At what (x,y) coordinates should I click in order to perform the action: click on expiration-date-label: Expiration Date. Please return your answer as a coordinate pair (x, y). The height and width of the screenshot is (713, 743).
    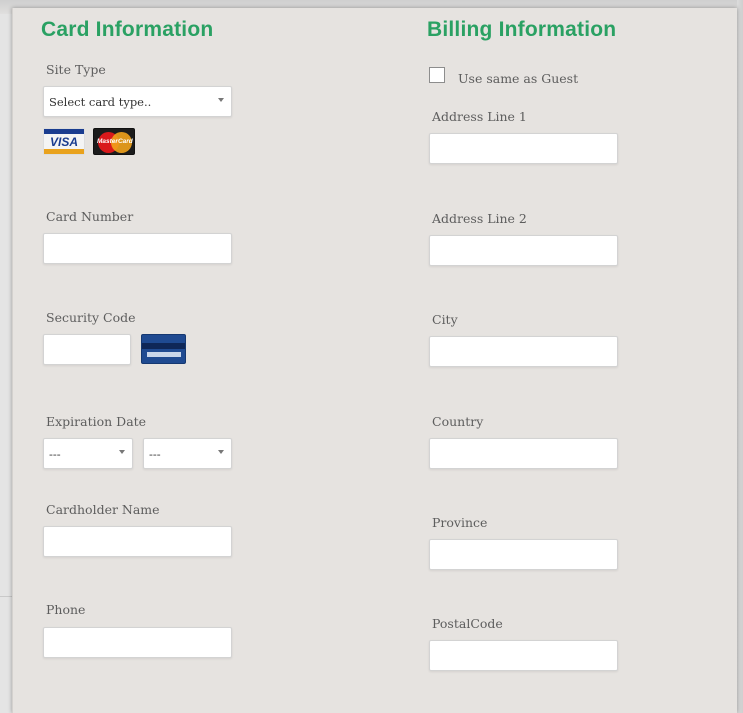
    Looking at the image, I should click on (96, 421).